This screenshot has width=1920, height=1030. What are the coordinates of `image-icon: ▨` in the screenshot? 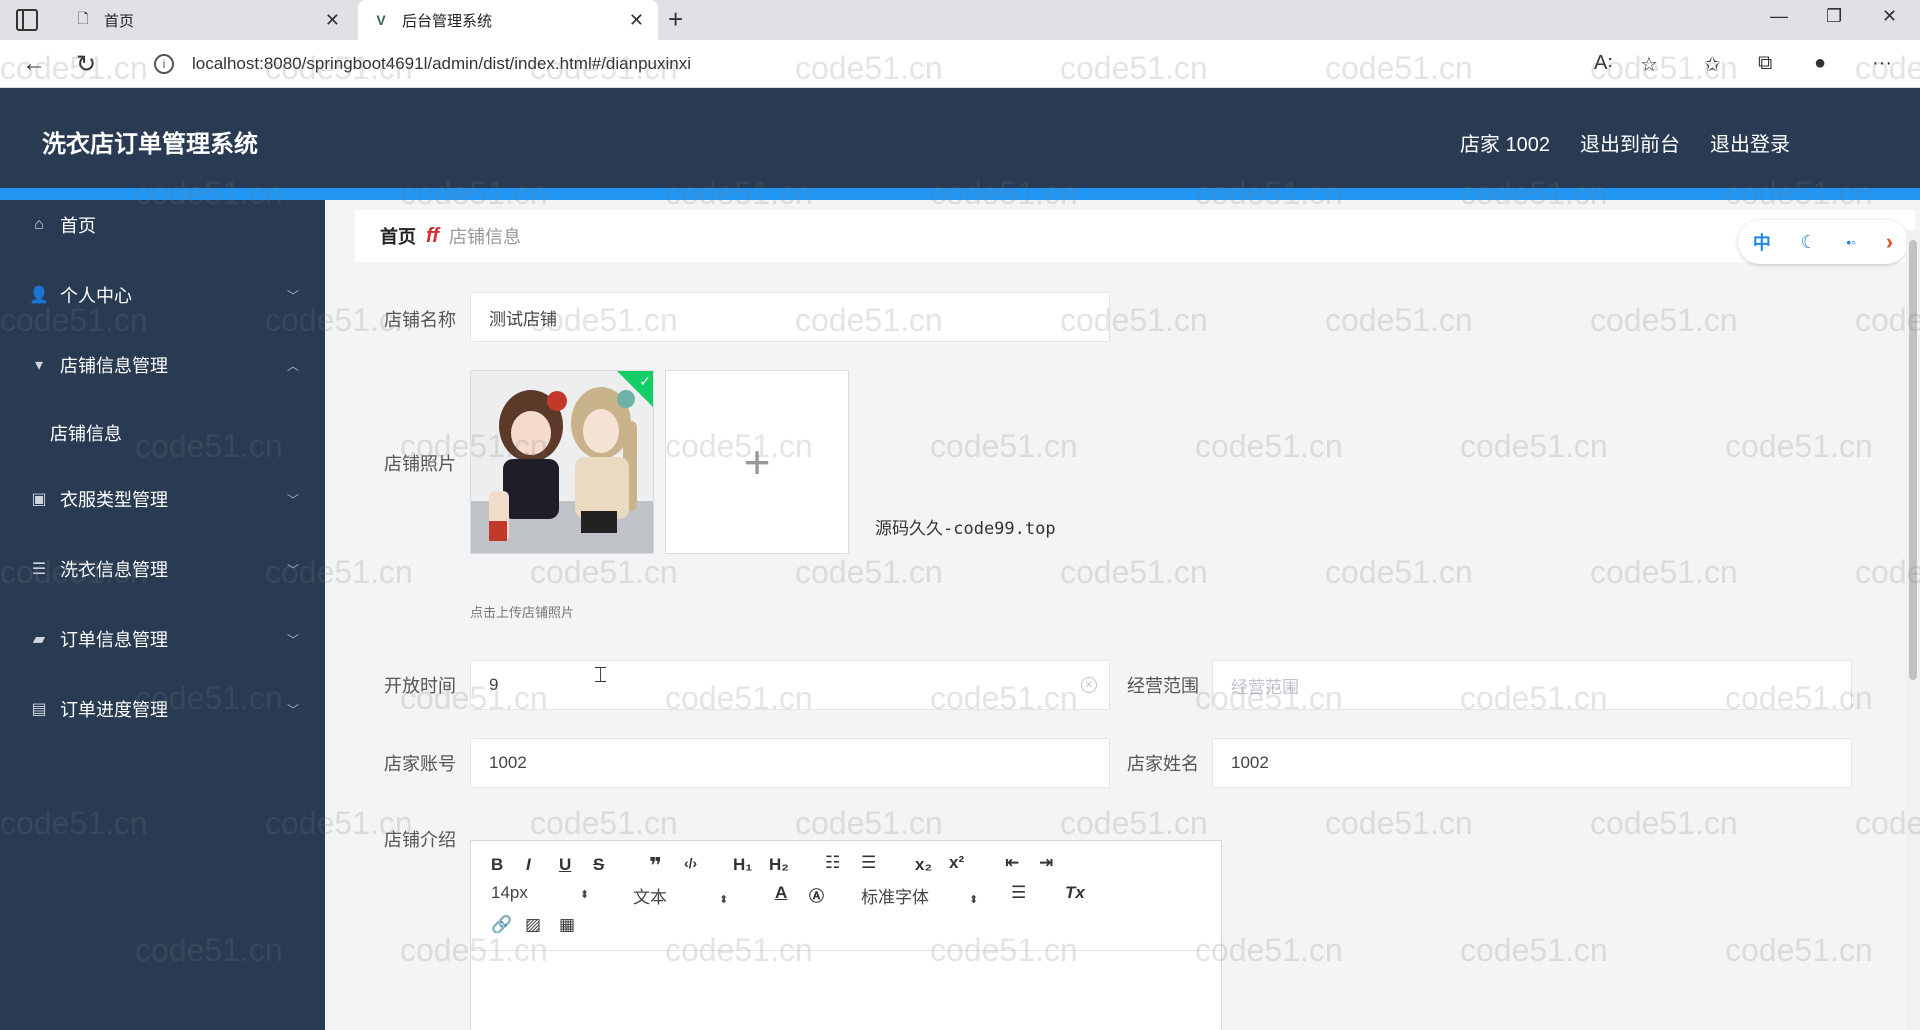 It's located at (533, 925).